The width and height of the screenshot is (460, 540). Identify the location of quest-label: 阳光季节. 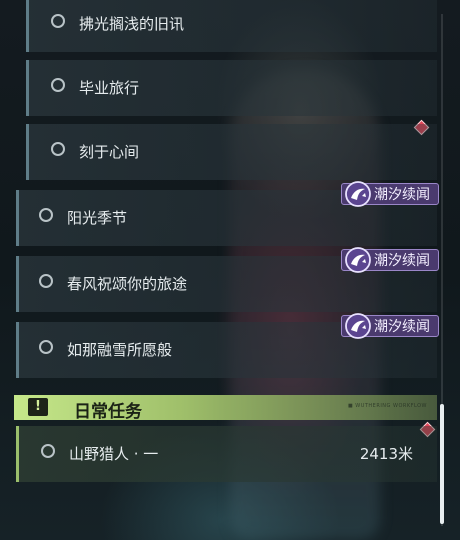
(97, 218).